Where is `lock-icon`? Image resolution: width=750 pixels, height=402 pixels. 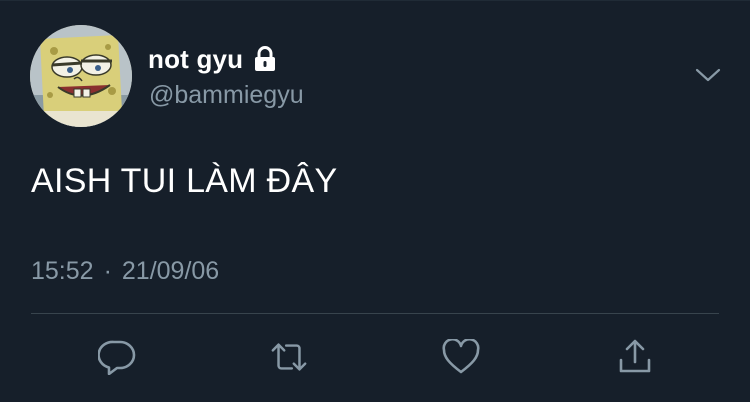
lock-icon is located at coordinates (265, 59).